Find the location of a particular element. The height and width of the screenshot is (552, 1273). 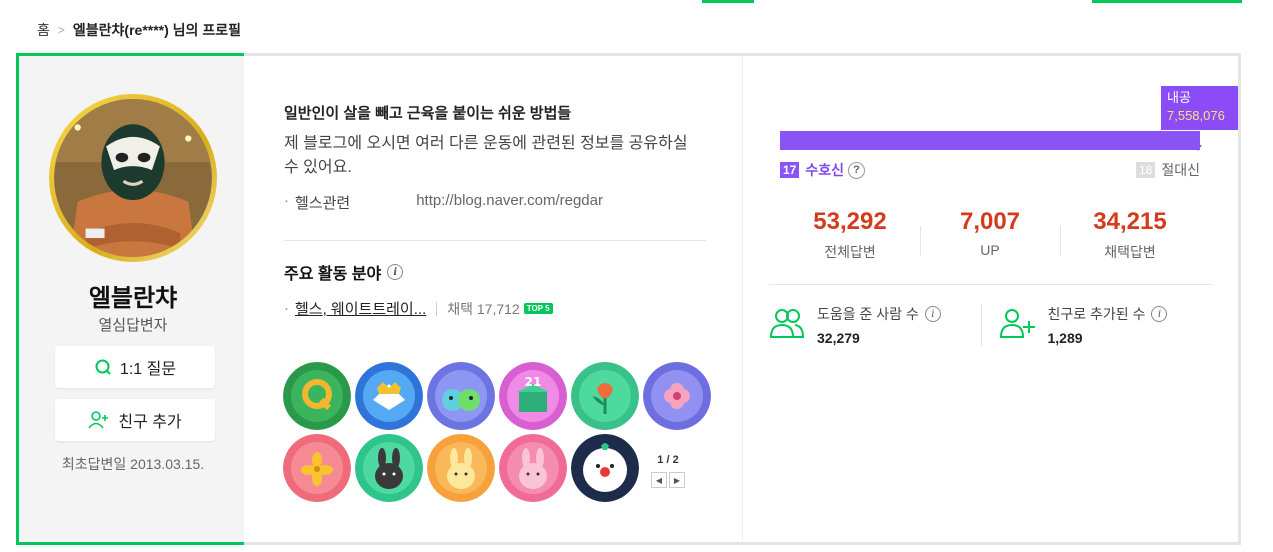

breadcrumb-home: 홈 is located at coordinates (43, 30).